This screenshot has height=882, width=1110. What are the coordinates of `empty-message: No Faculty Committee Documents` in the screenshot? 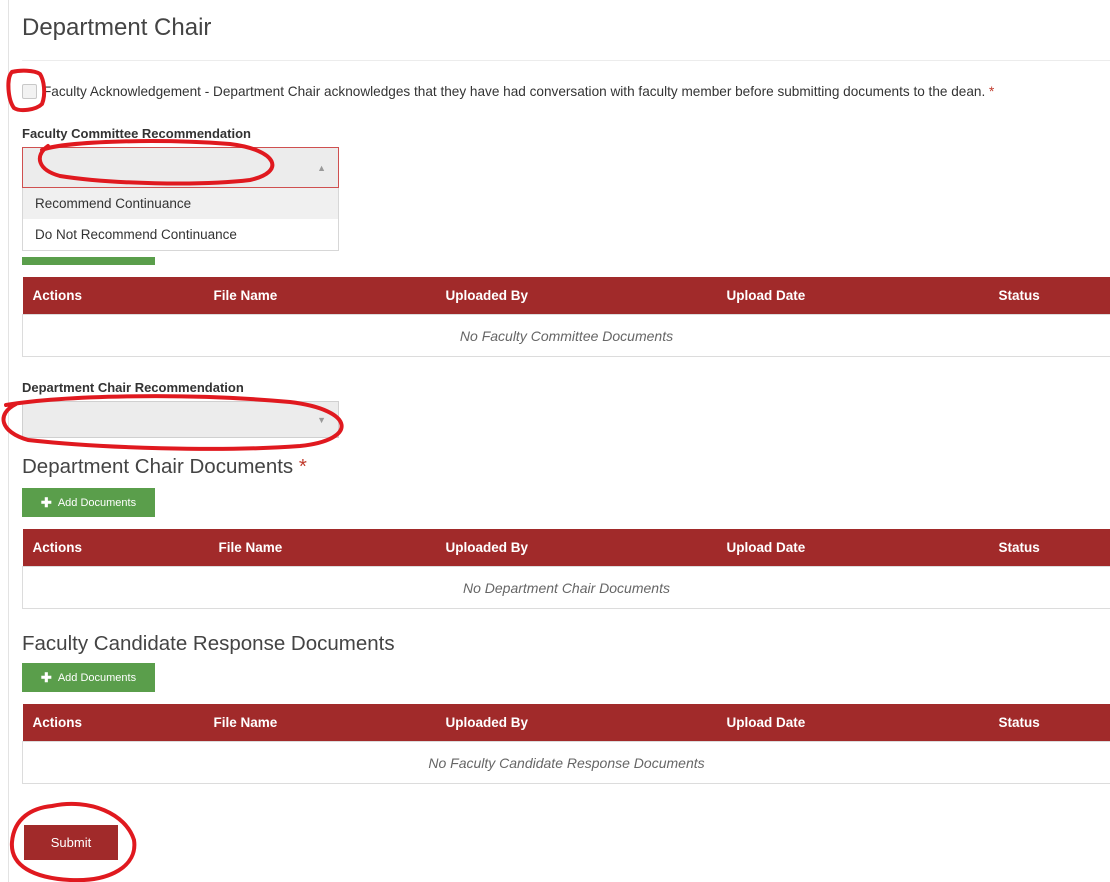 It's located at (566, 335).